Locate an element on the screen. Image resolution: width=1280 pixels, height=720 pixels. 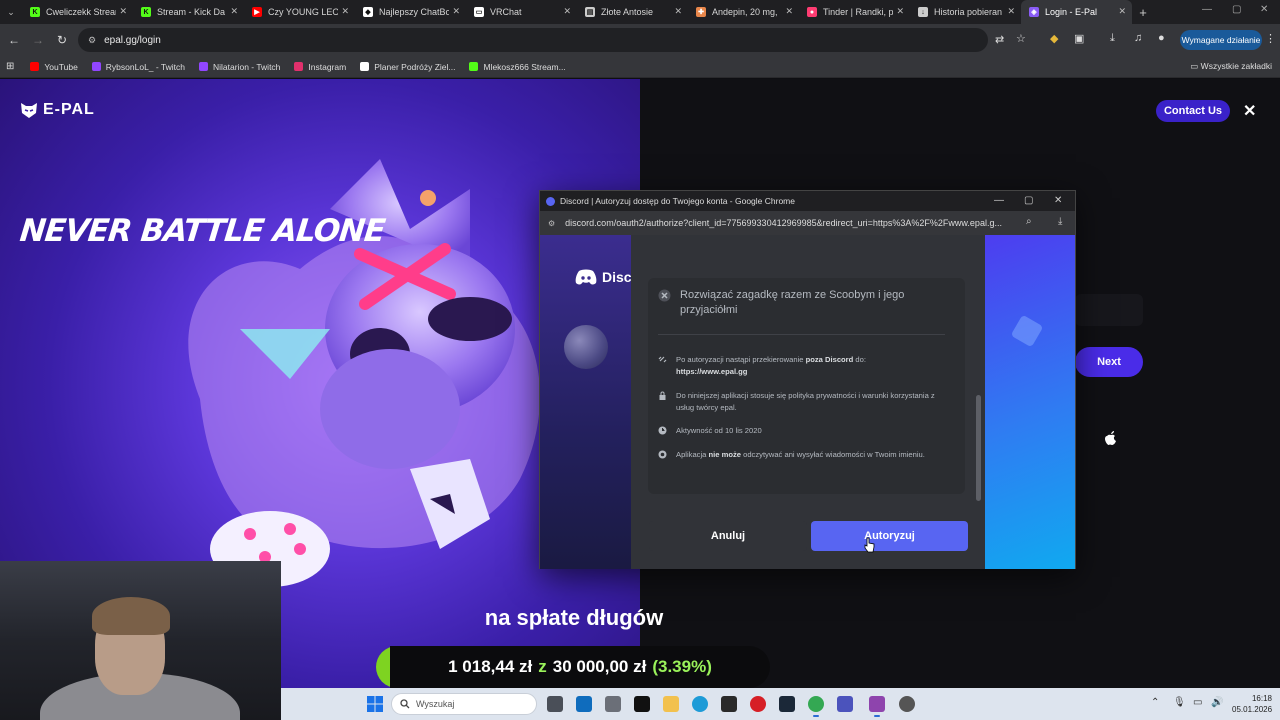
extension-gem-icon: ◆ is located at coordinates (1054, 38).